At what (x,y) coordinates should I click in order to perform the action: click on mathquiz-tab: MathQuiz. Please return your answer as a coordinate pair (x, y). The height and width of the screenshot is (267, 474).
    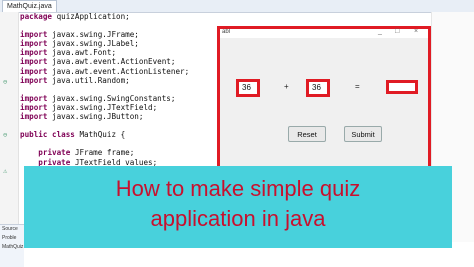
    Looking at the image, I should click on (12, 247).